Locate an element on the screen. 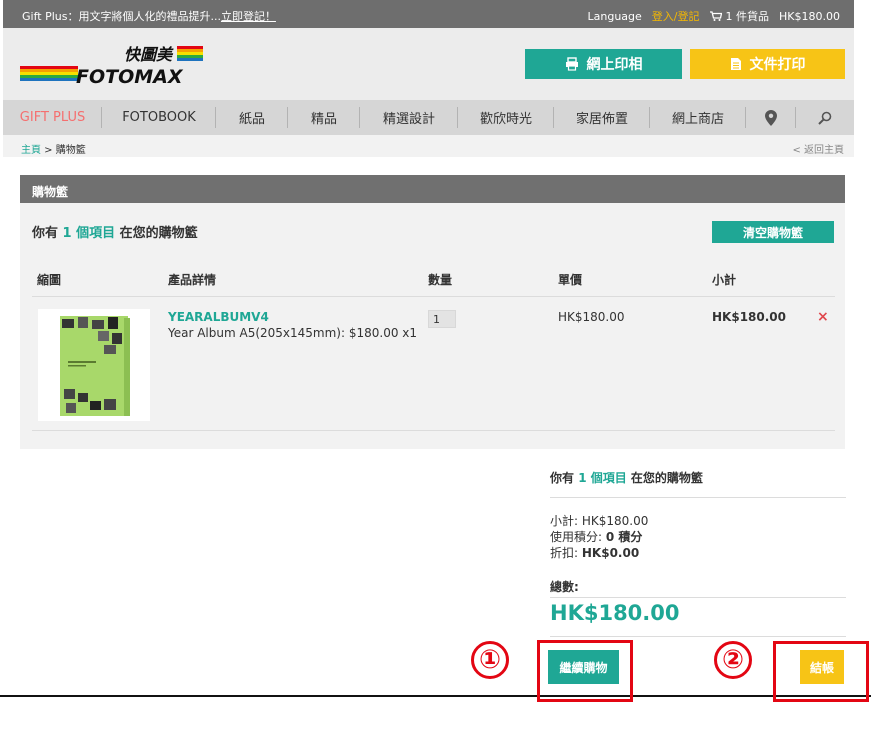  year-album-image is located at coordinates (94, 365).